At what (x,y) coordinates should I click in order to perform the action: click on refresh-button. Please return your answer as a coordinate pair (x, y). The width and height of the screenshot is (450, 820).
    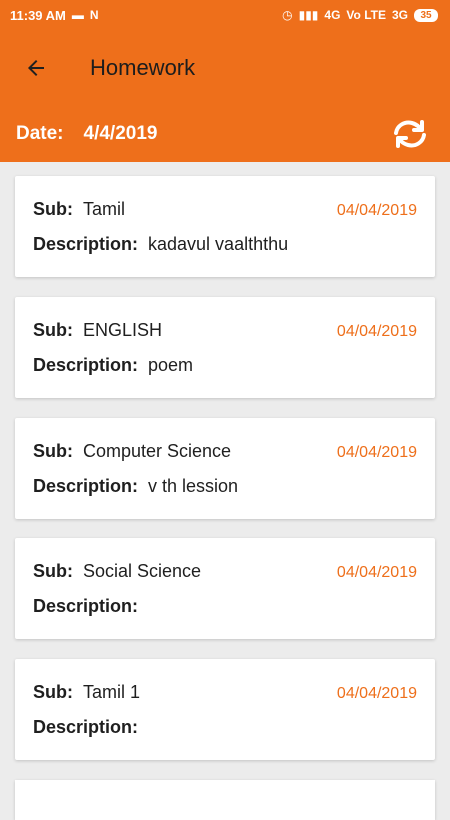
    Looking at the image, I should click on (410, 134).